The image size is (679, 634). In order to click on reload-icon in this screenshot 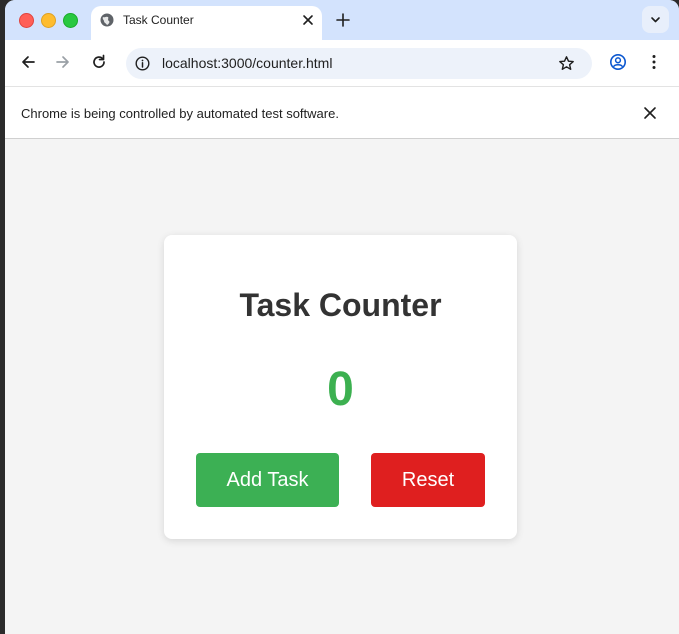, I will do `click(99, 62)`.